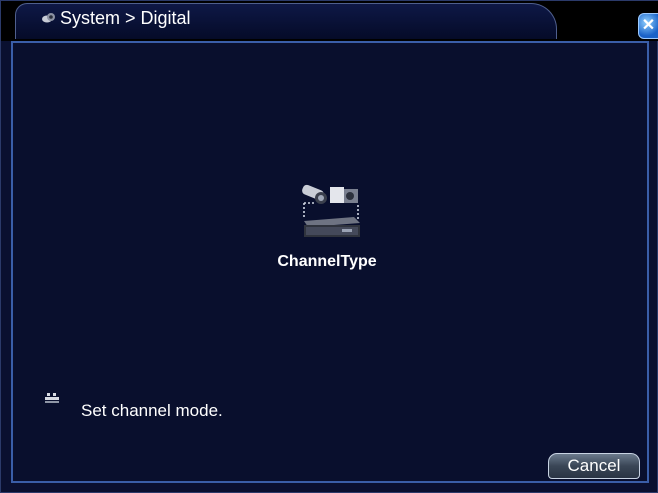  What do you see at coordinates (594, 466) in the screenshot?
I see `cancel-button: Cancel` at bounding box center [594, 466].